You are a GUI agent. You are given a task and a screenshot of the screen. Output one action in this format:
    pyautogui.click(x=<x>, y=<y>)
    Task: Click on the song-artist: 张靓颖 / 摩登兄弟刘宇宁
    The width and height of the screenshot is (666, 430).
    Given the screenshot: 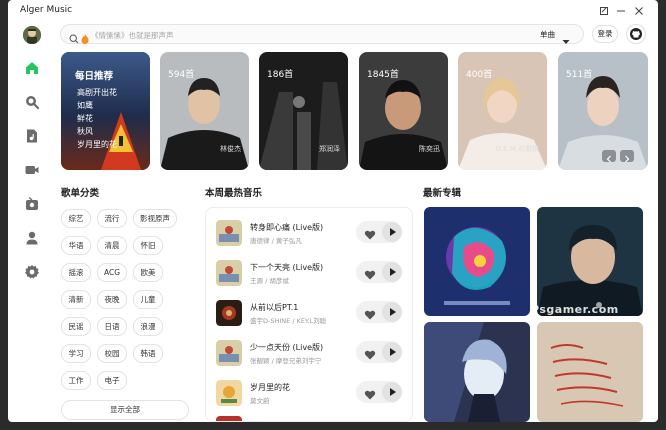 What is the action you would take?
    pyautogui.click(x=286, y=361)
    